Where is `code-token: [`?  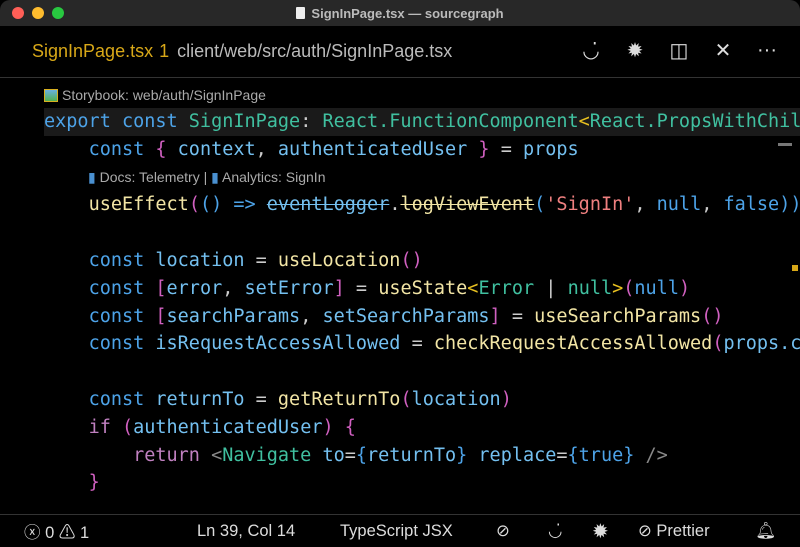
code-token: [ is located at coordinates (161, 316).